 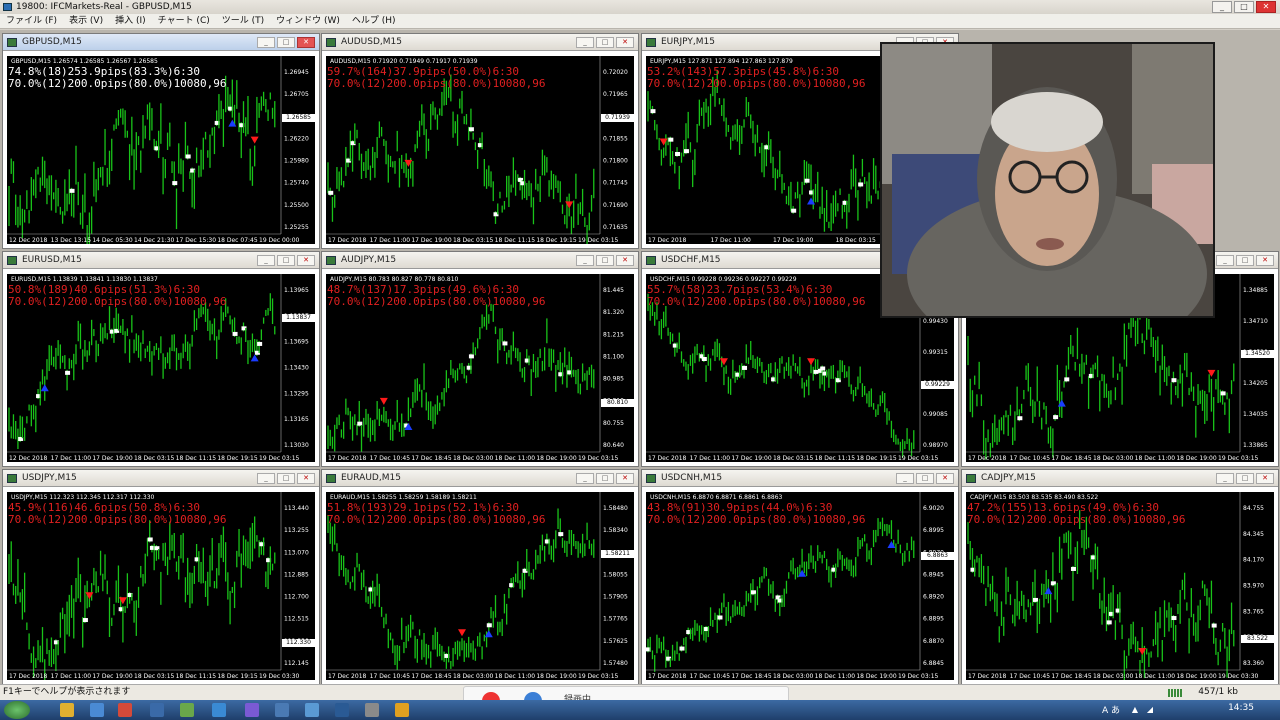 I want to click on menu-window: ウィンドウ (W), so click(x=308, y=21).